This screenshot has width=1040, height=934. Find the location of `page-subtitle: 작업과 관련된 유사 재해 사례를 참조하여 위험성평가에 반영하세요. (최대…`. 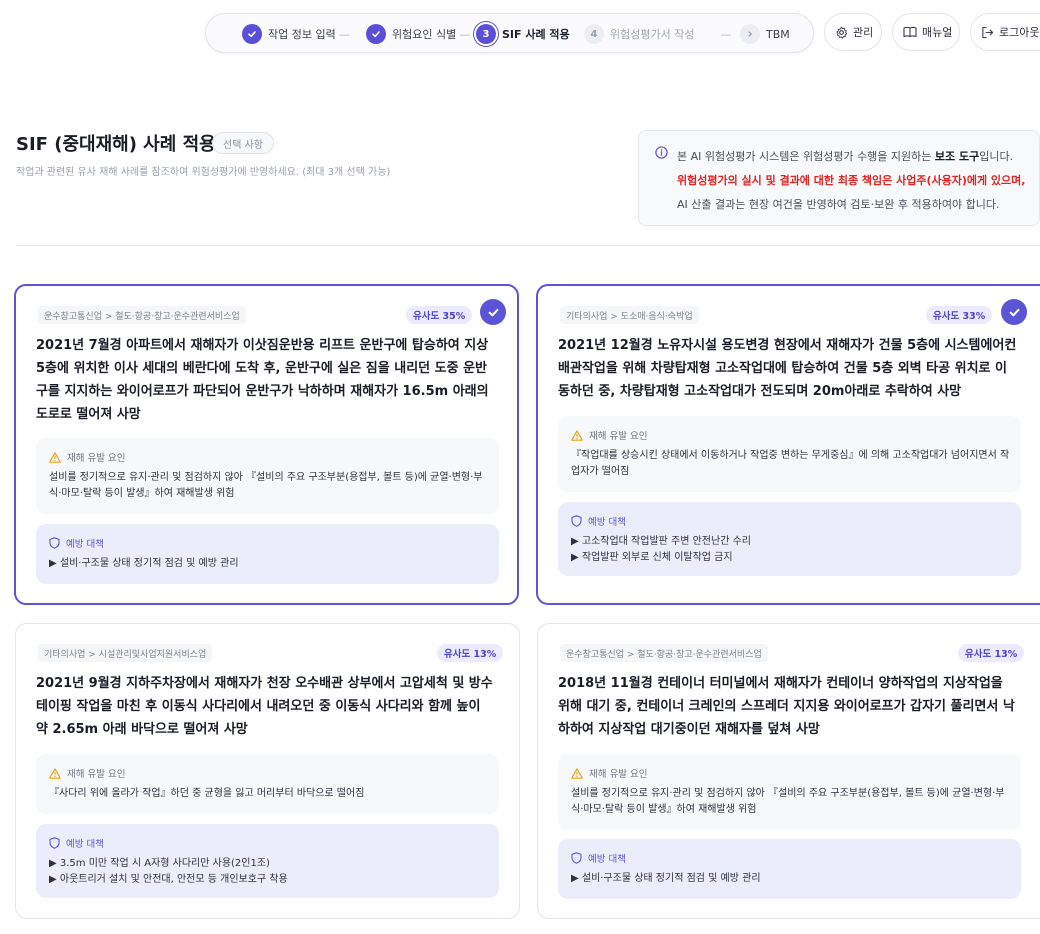

page-subtitle: 작업과 관련된 유사 재해 사례를 참조하여 위험성평가에 반영하세요. (최대… is located at coordinates (203, 172).